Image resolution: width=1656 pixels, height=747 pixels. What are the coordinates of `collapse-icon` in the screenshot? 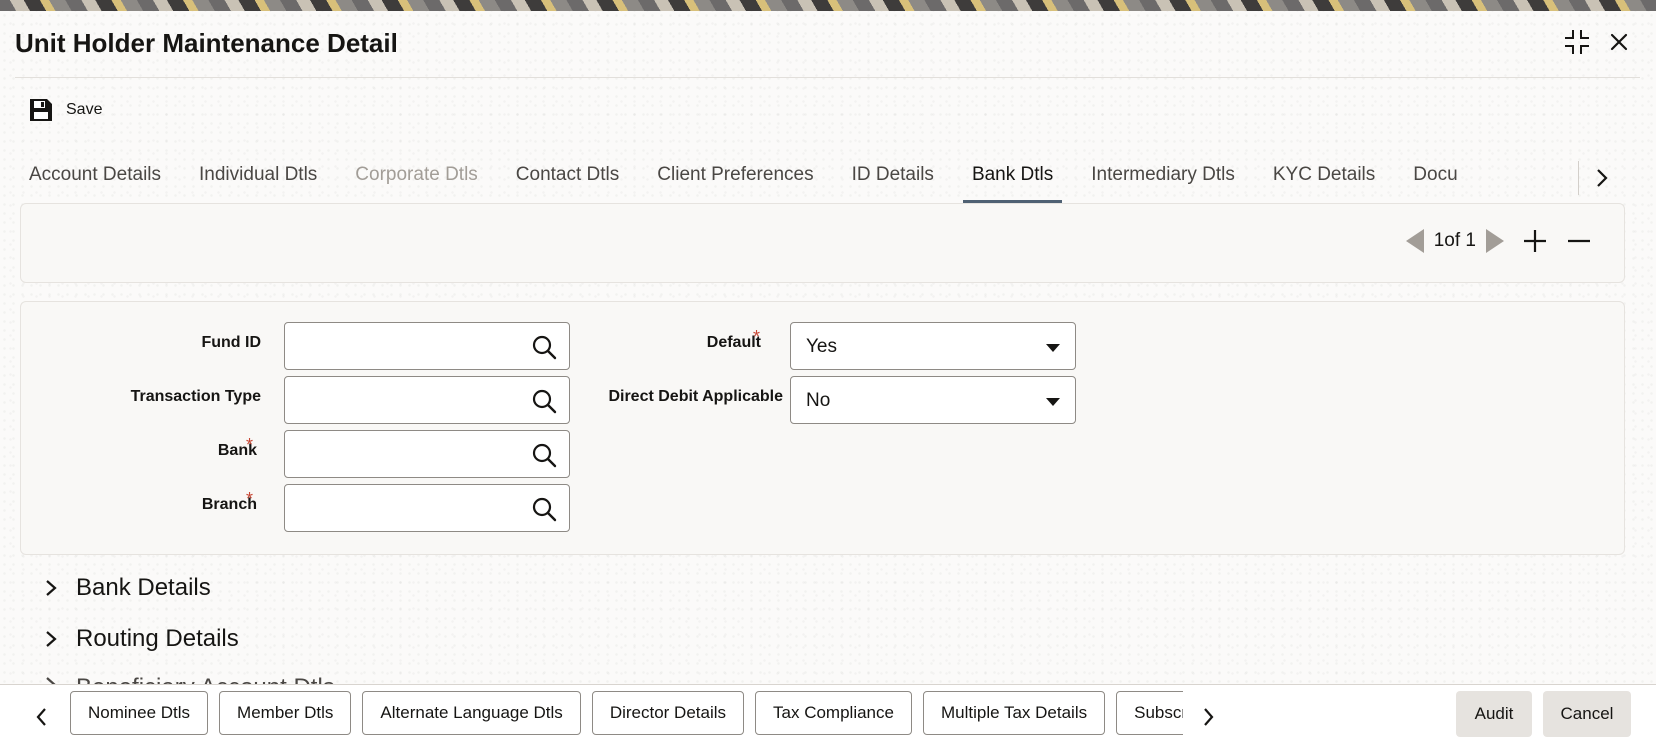 It's located at (1577, 42).